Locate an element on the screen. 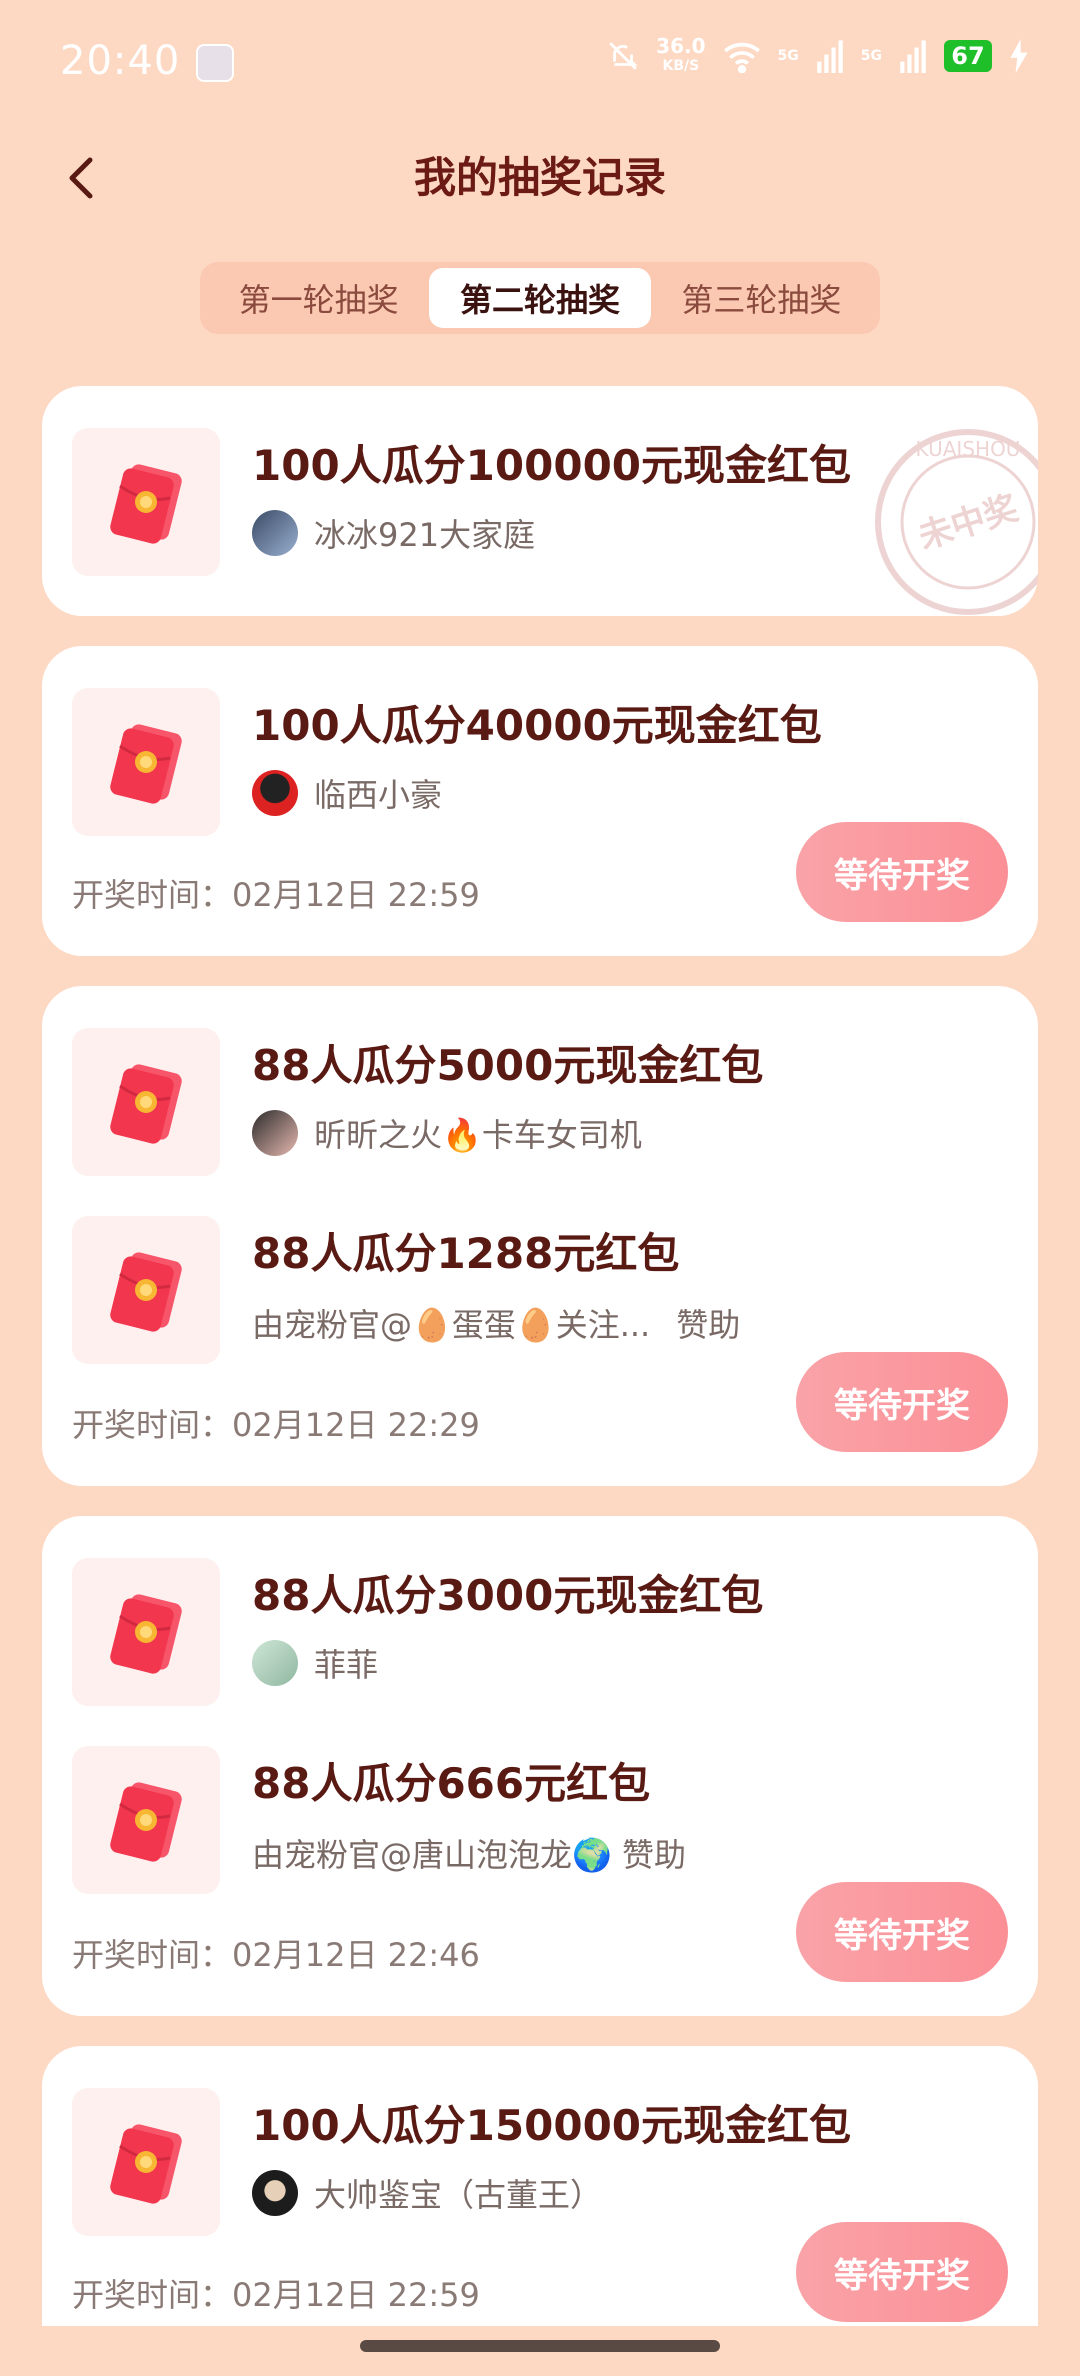 The image size is (1080, 2376). net-speed: 36.0 KB/S is located at coordinates (681, 54).